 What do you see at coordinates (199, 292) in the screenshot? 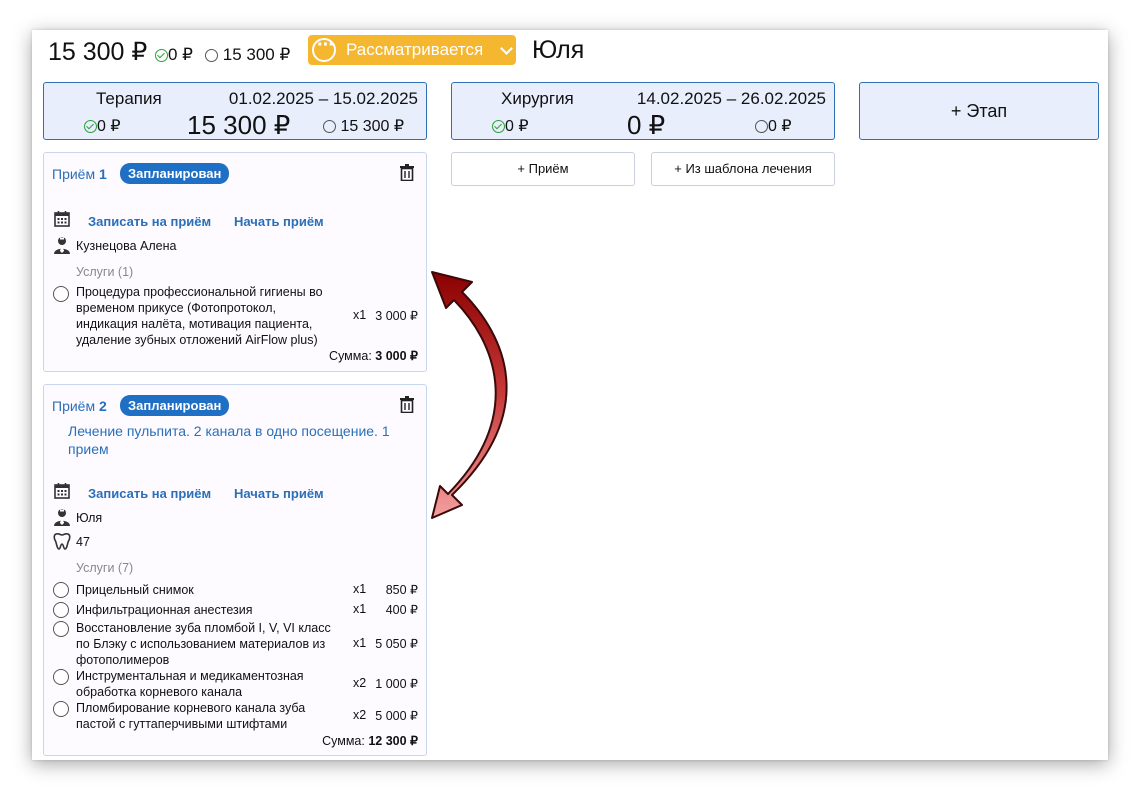
I see `service-name-line: Процедура профессиональной гигиены во` at bounding box center [199, 292].